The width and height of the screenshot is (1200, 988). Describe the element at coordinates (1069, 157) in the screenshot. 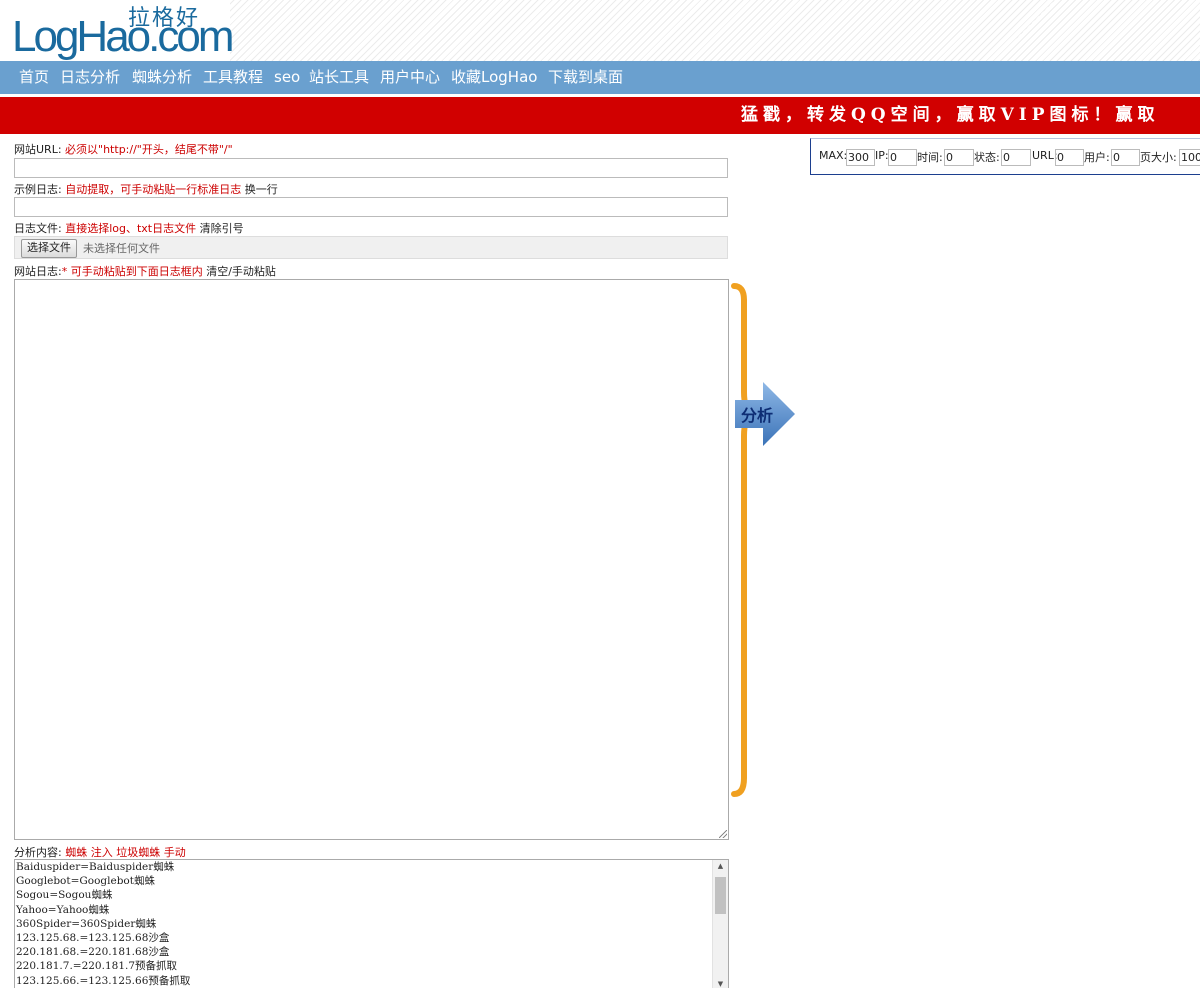

I see `stat-url-input: 0` at that location.